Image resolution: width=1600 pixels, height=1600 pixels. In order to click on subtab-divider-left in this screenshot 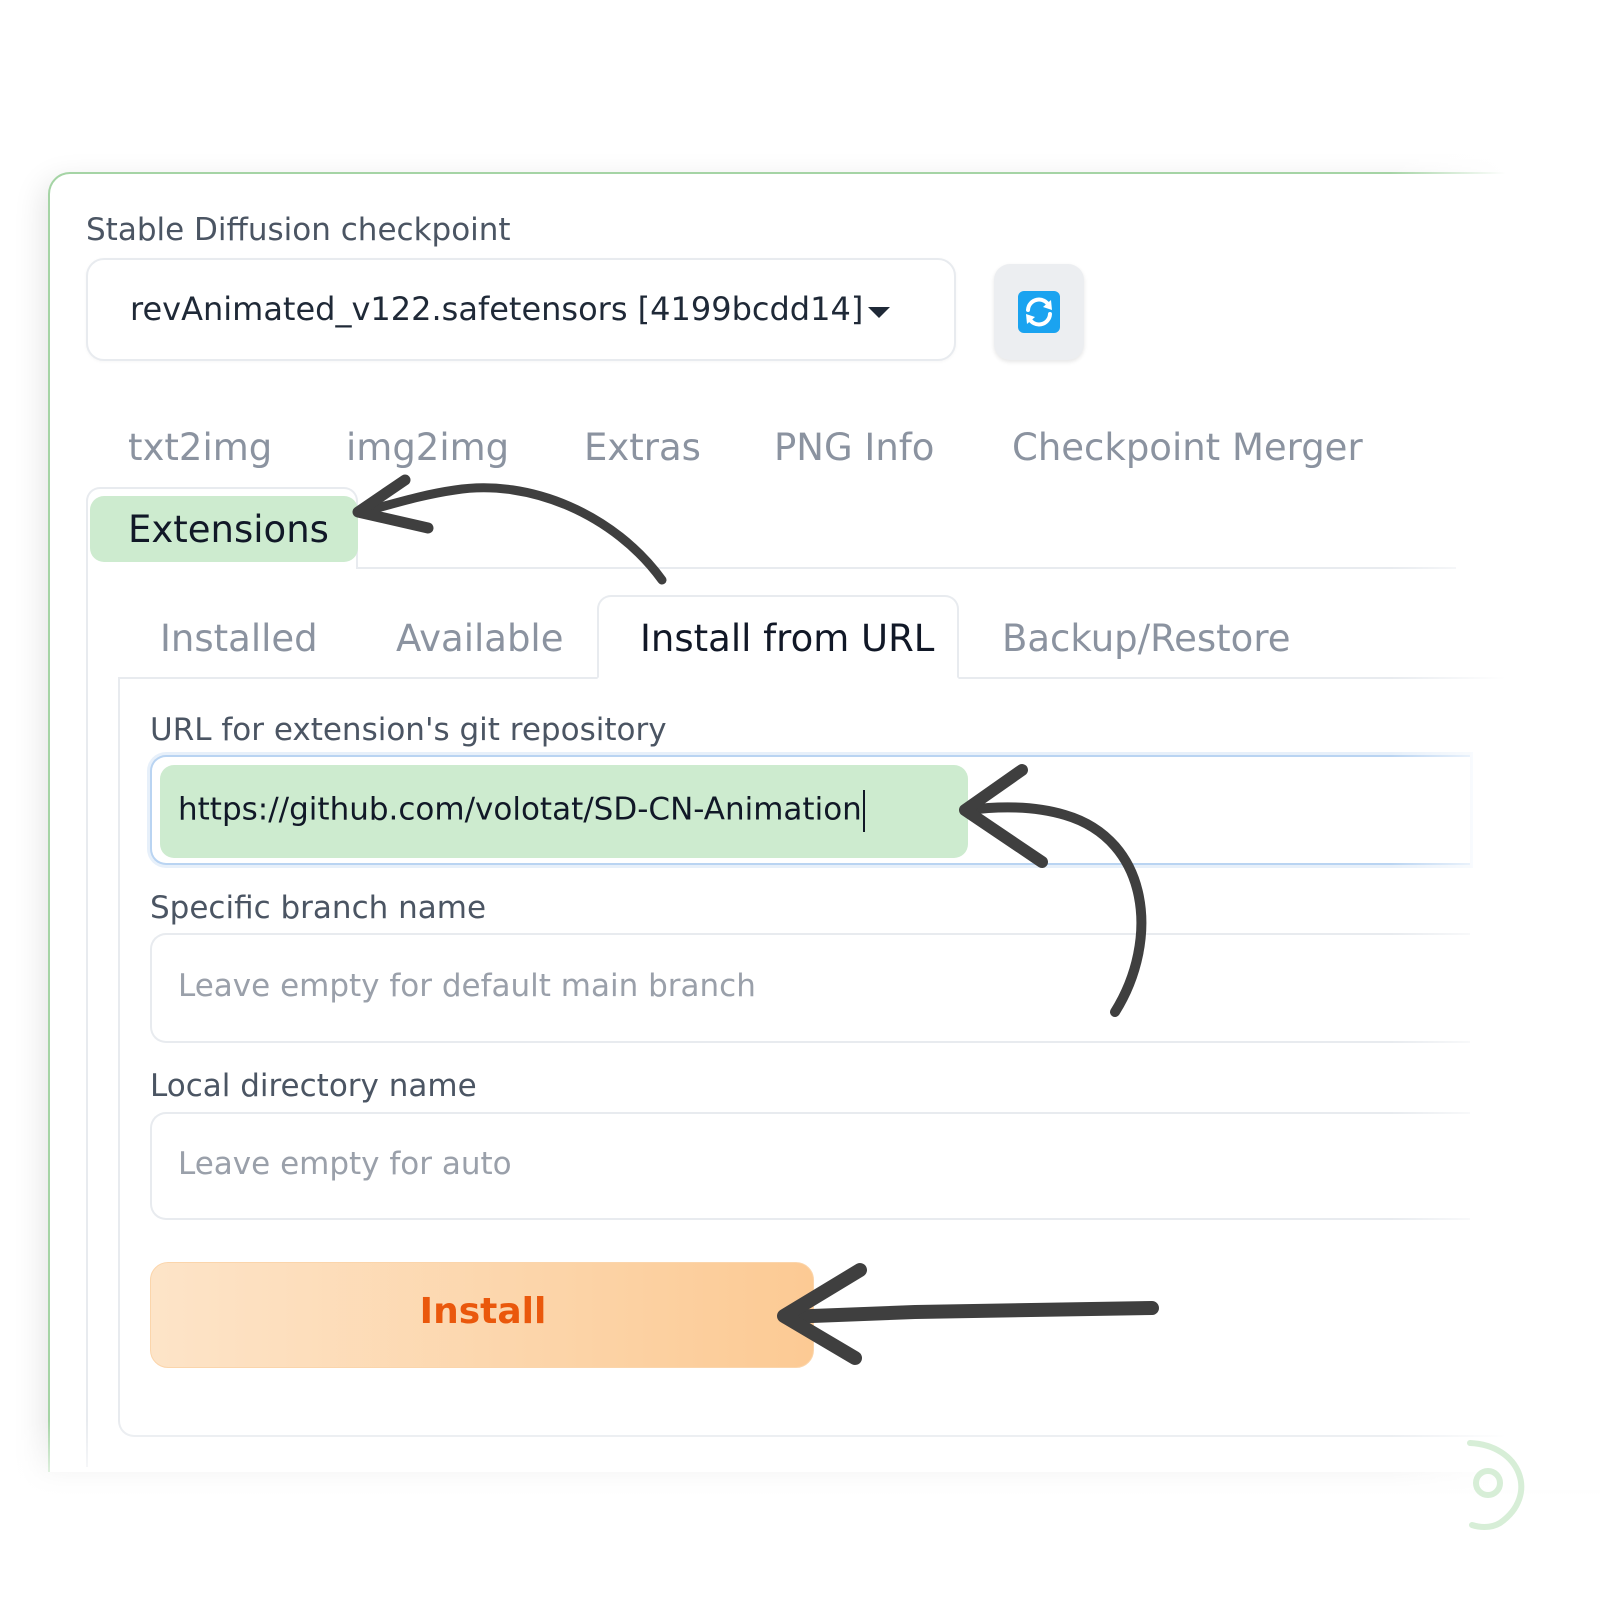, I will do `click(358, 678)`.